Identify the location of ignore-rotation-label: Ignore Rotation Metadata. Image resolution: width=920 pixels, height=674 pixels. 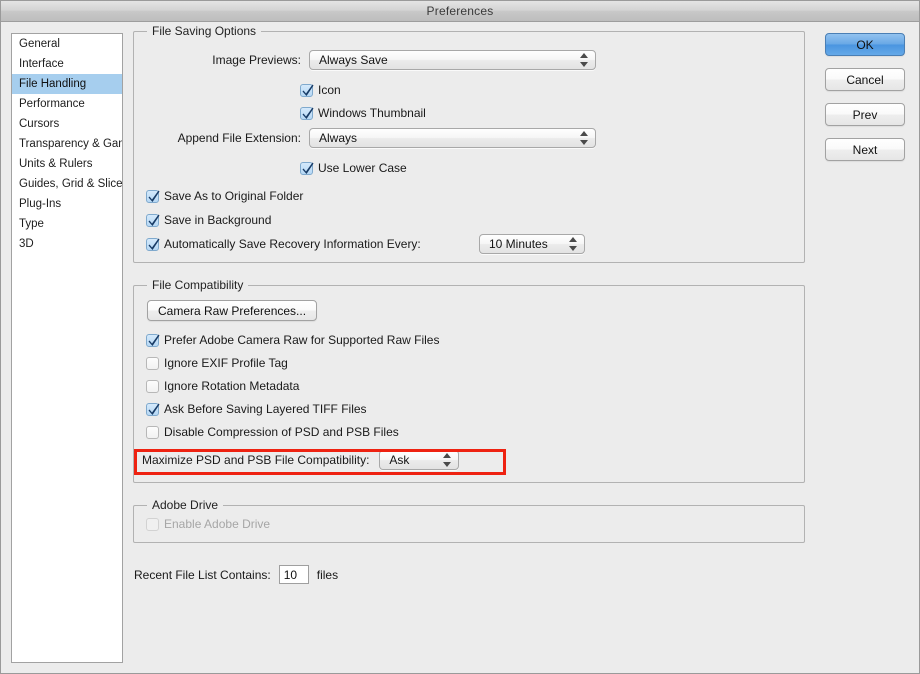
(232, 386).